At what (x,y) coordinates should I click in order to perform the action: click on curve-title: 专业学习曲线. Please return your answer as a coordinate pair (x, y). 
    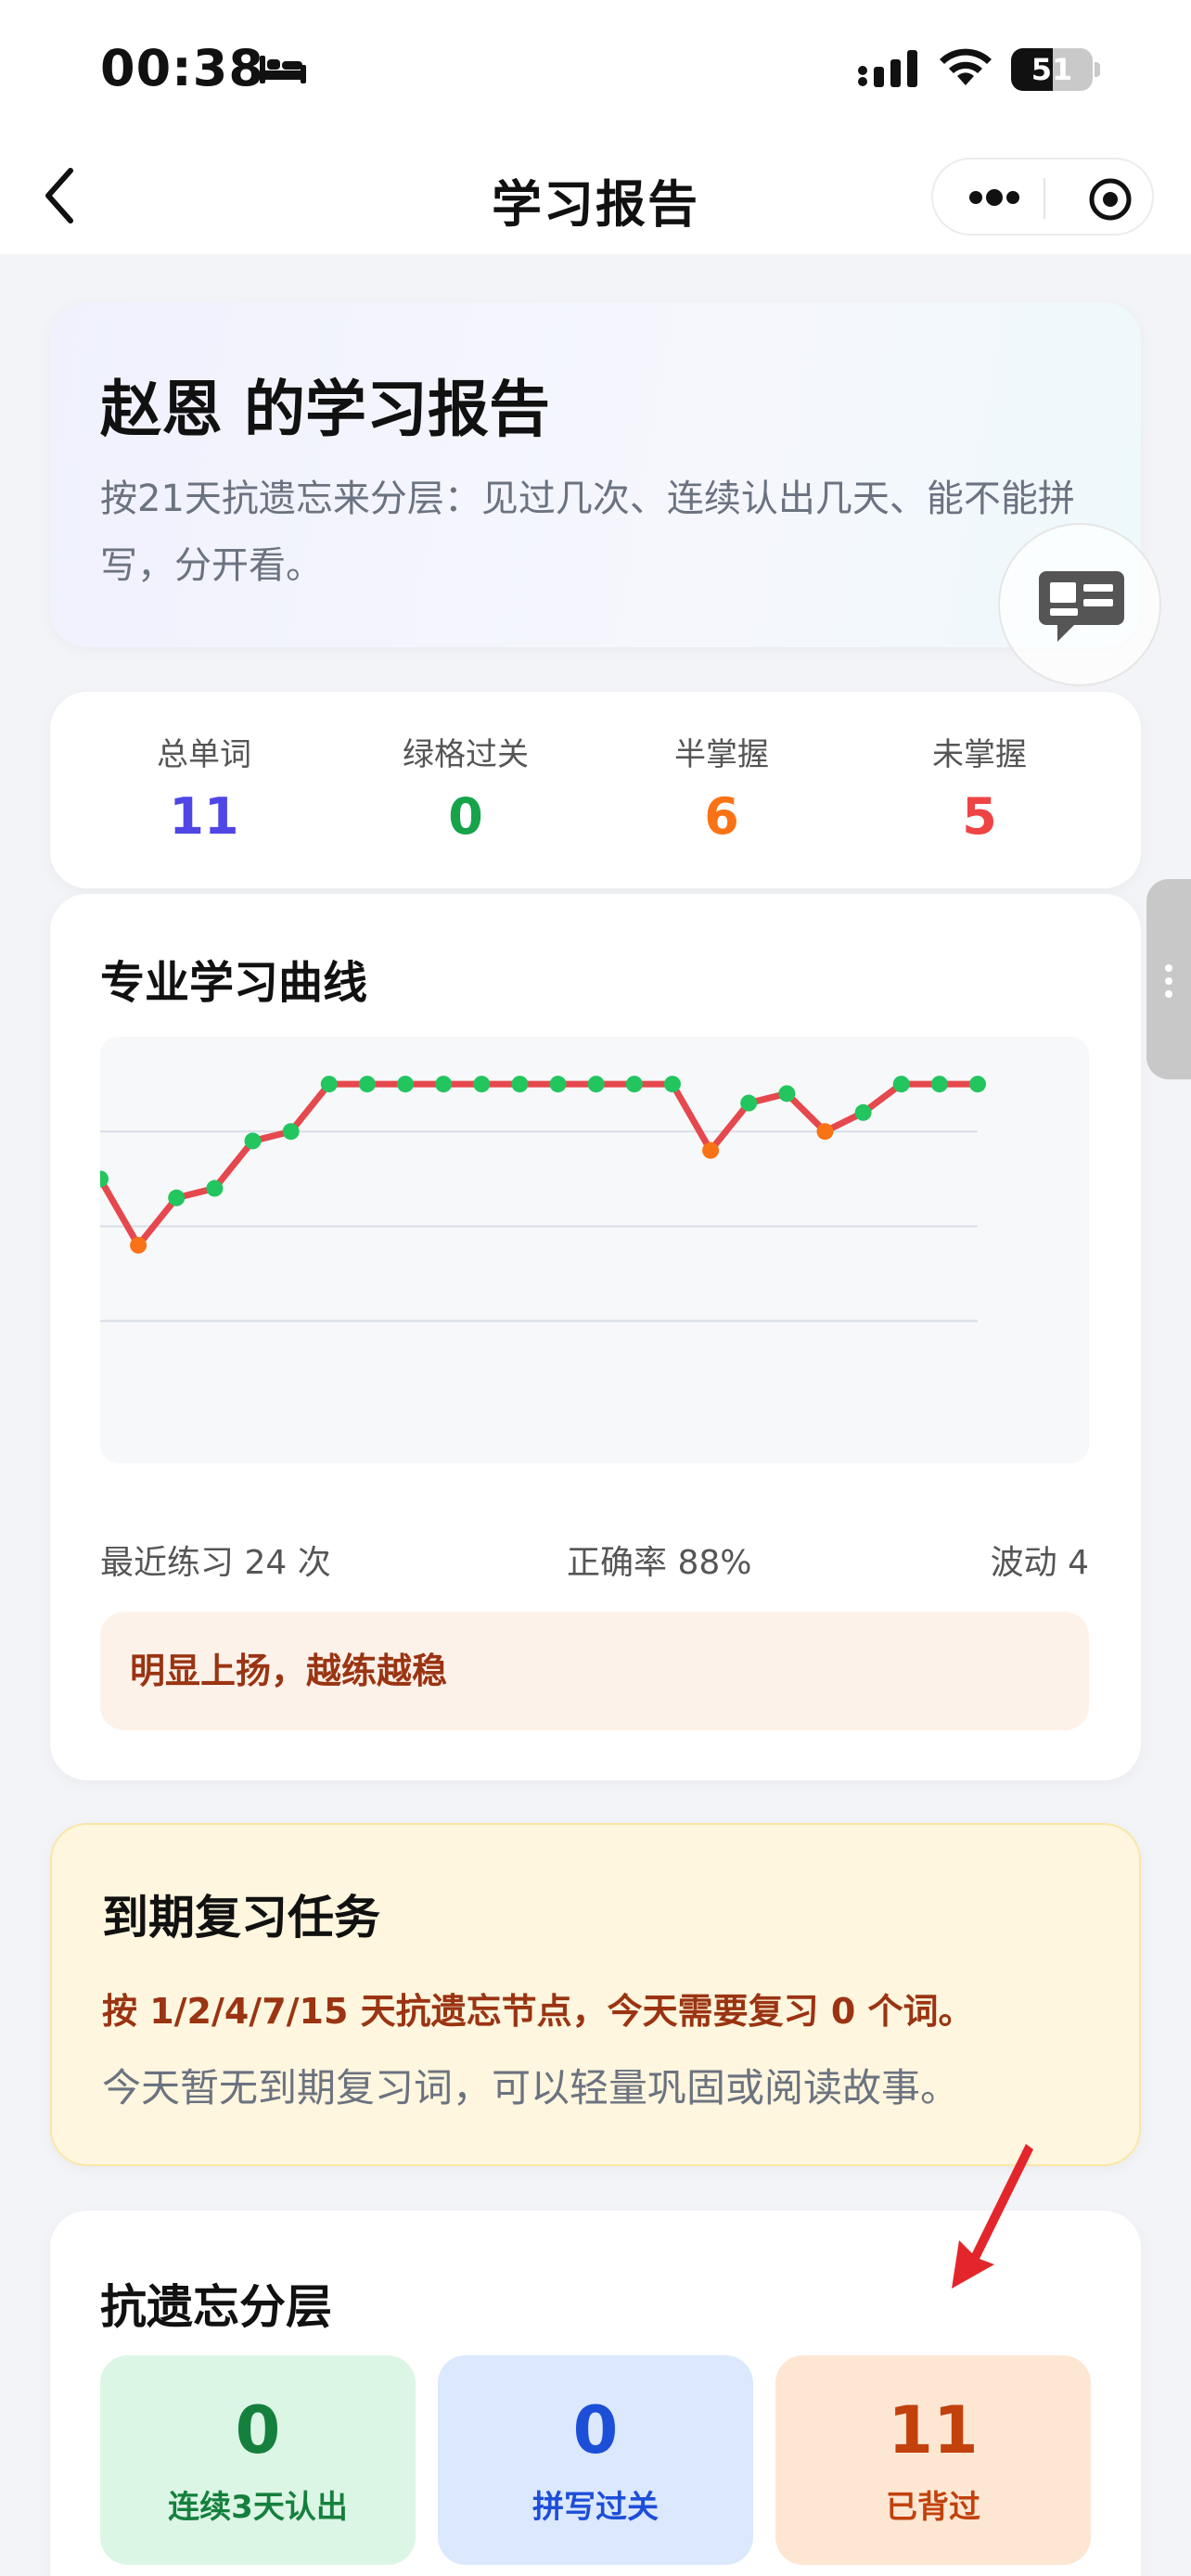
    Looking at the image, I should click on (234, 983).